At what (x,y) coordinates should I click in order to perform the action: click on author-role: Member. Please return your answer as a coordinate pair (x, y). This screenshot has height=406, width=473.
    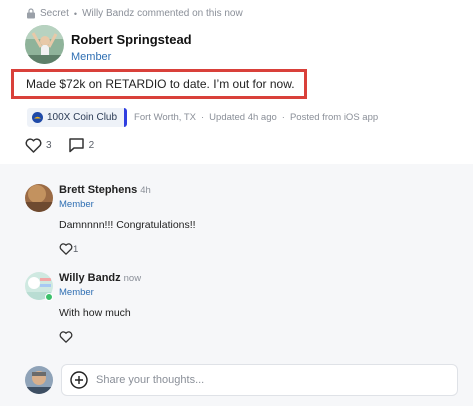
    Looking at the image, I should click on (91, 57).